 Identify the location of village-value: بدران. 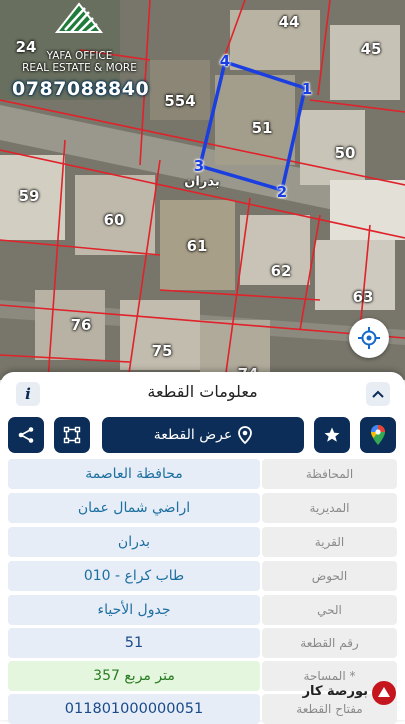
(134, 542).